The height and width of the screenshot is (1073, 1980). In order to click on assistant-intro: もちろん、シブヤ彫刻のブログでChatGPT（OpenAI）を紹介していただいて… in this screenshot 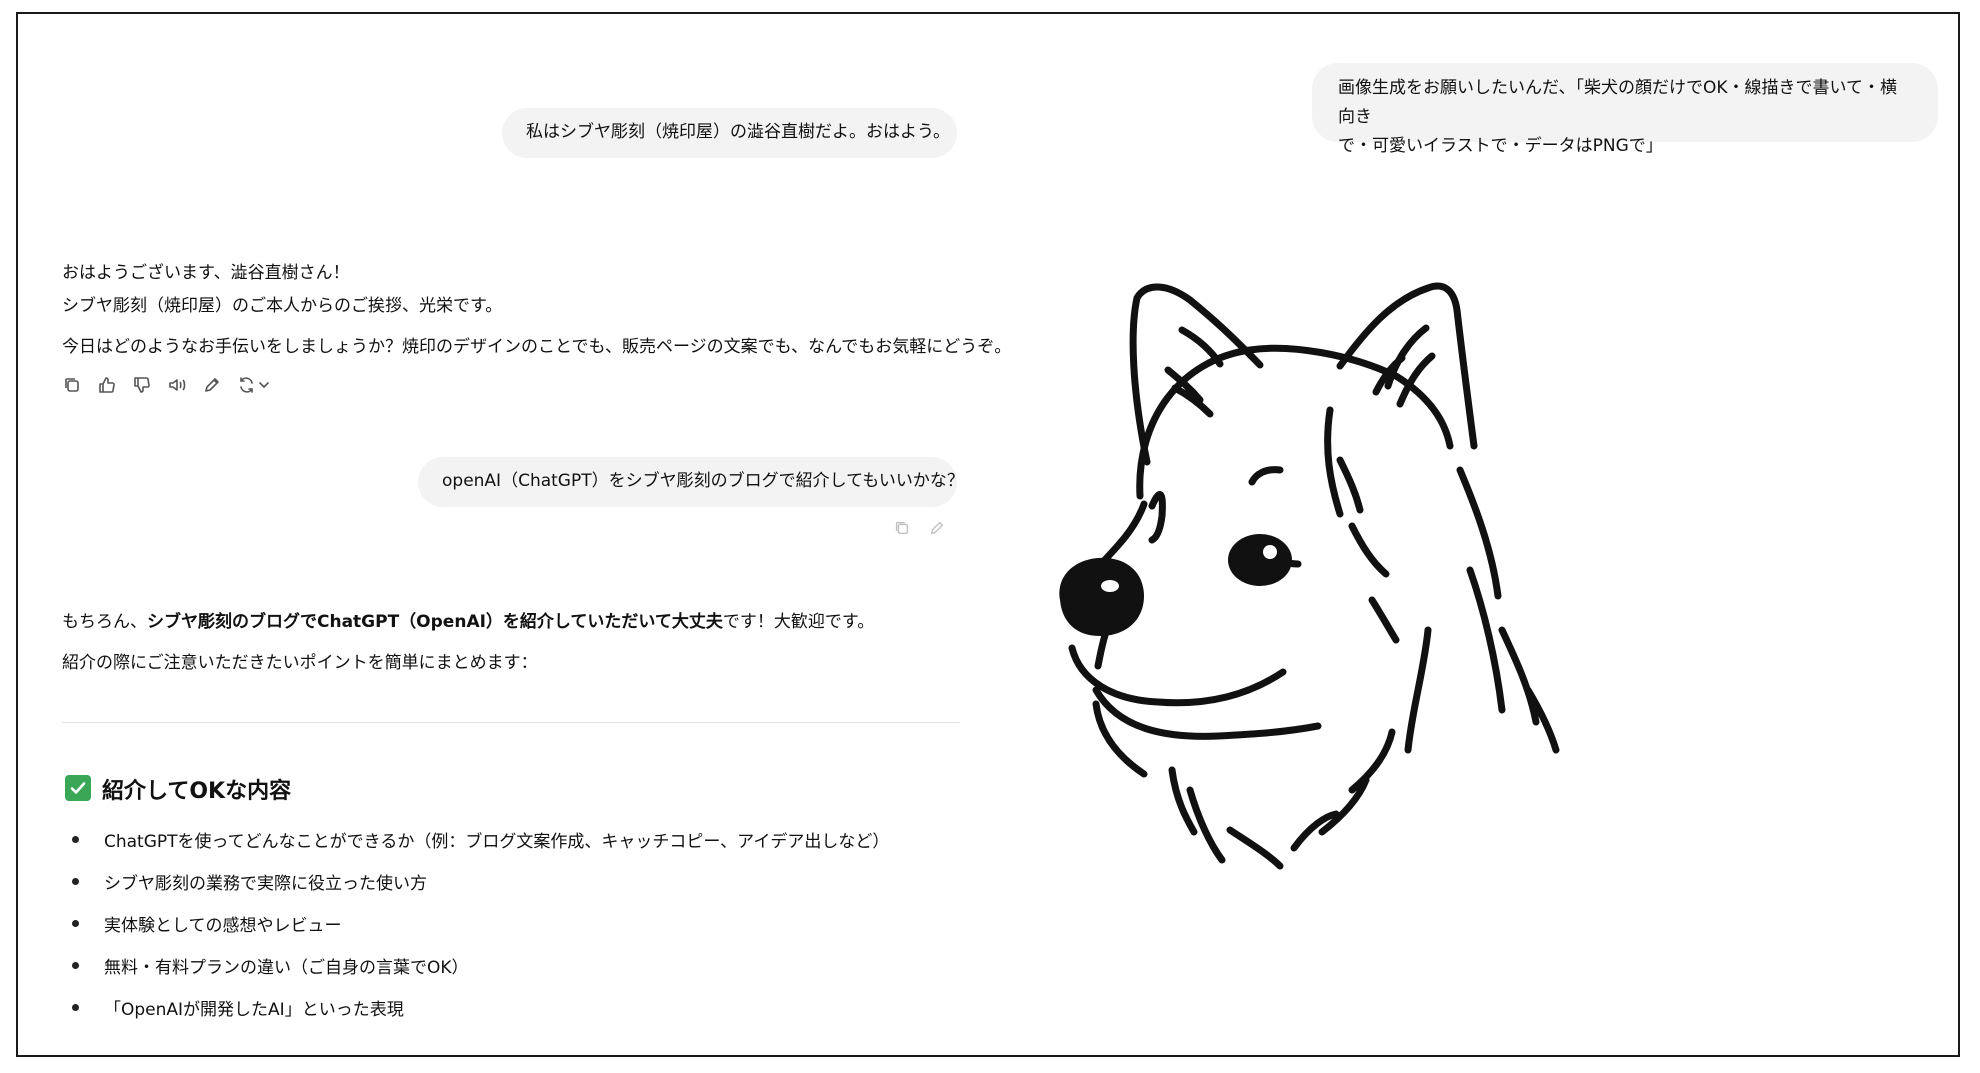, I will do `click(468, 619)`.